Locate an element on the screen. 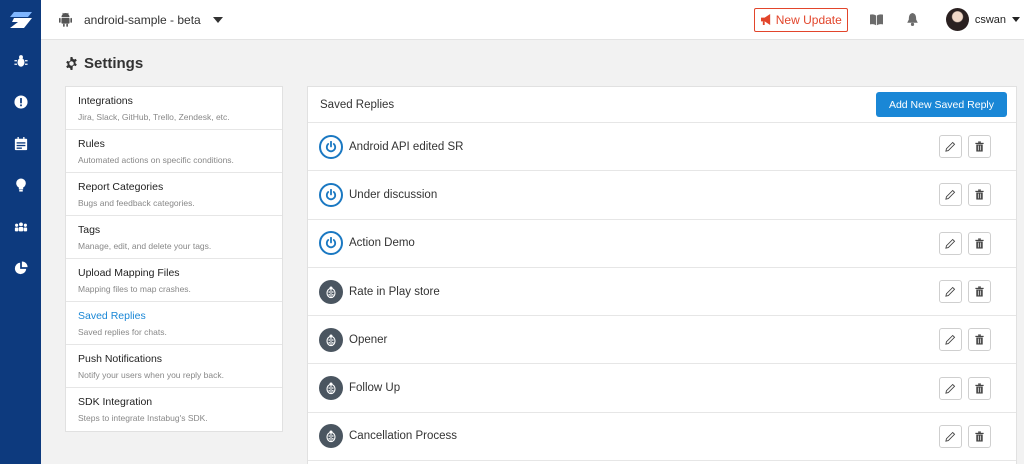  calendar-icon is located at coordinates (20, 143).